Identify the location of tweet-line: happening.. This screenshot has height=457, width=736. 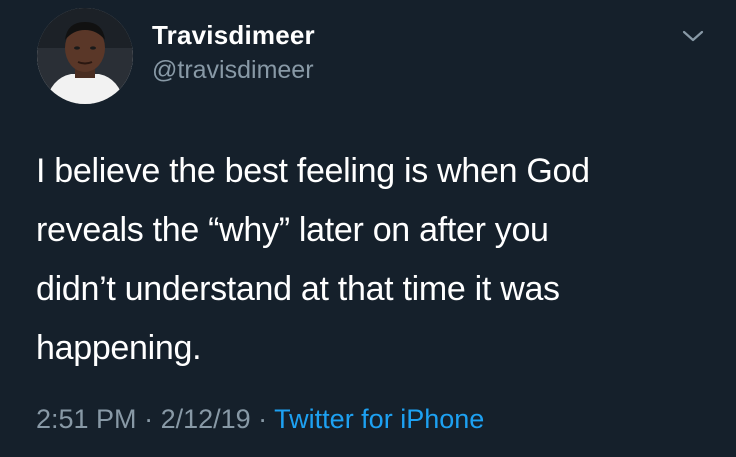
(119, 348).